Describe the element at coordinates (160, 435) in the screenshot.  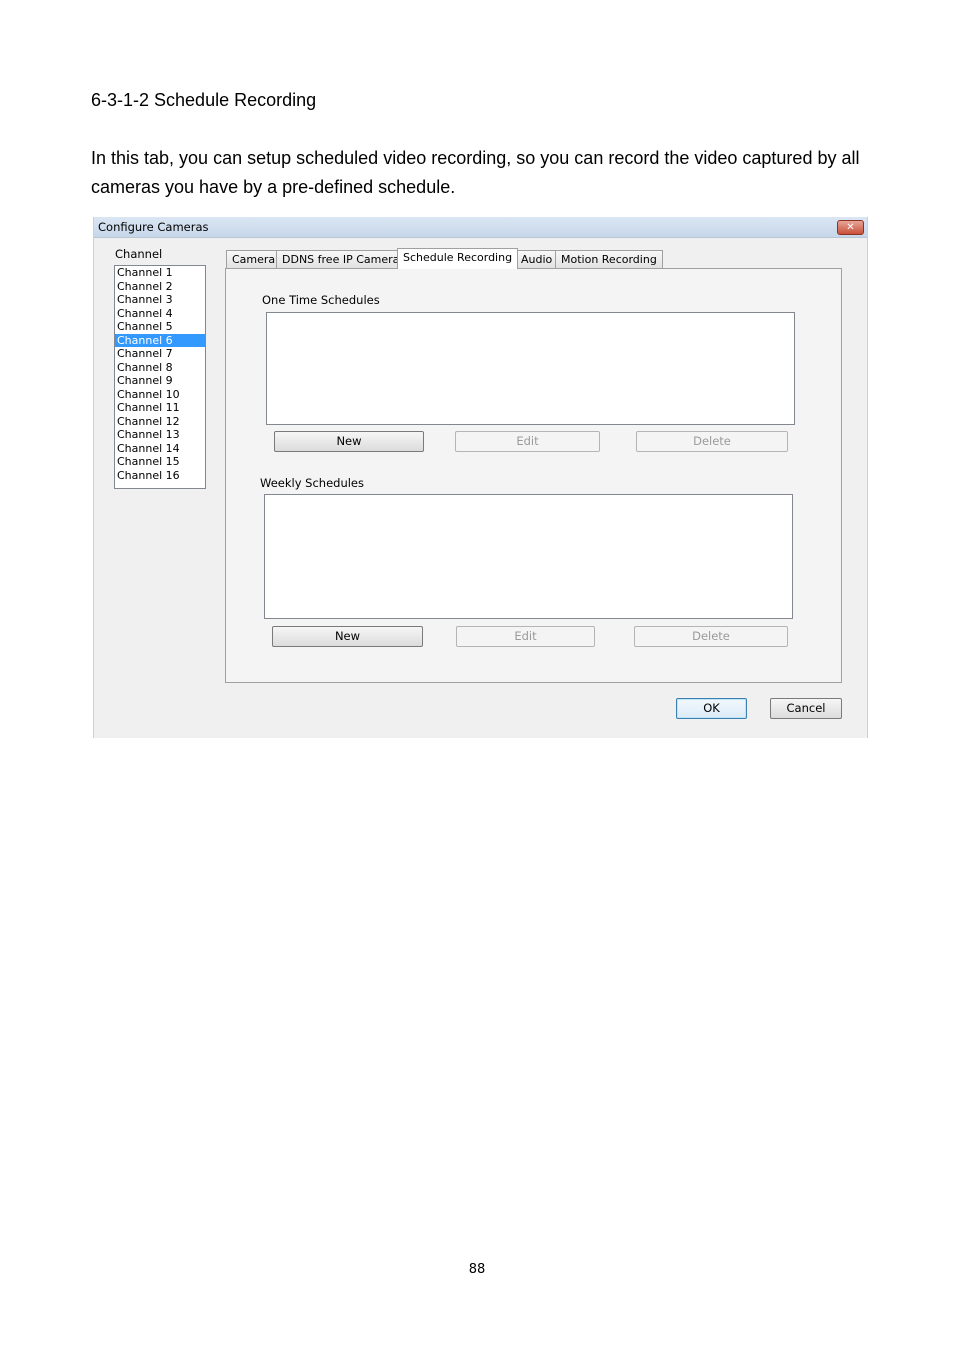
I see `channel-list-item: Channel 13` at that location.